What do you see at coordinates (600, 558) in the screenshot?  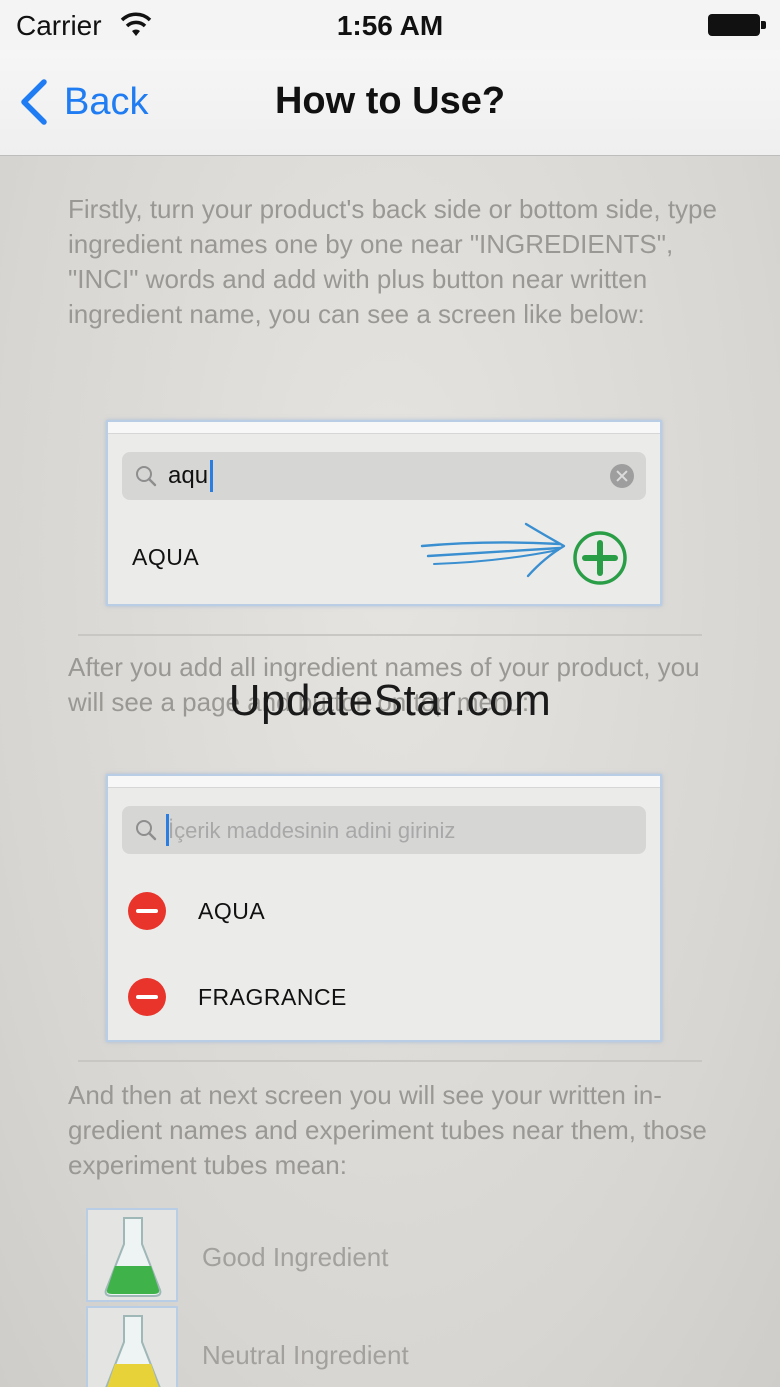 I see `add-circle-icon` at bounding box center [600, 558].